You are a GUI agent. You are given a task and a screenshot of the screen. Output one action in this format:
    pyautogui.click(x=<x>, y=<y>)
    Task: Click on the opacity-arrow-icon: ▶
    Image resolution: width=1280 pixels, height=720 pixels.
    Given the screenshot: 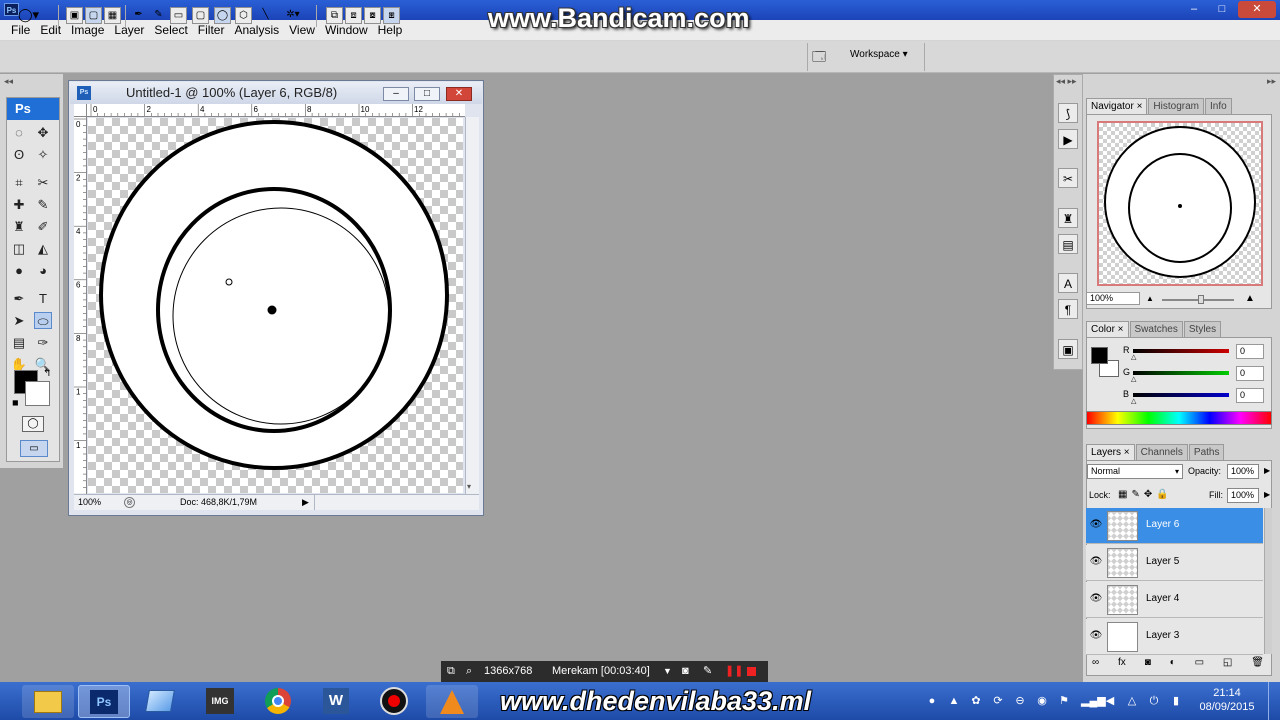 What is the action you would take?
    pyautogui.click(x=1267, y=470)
    